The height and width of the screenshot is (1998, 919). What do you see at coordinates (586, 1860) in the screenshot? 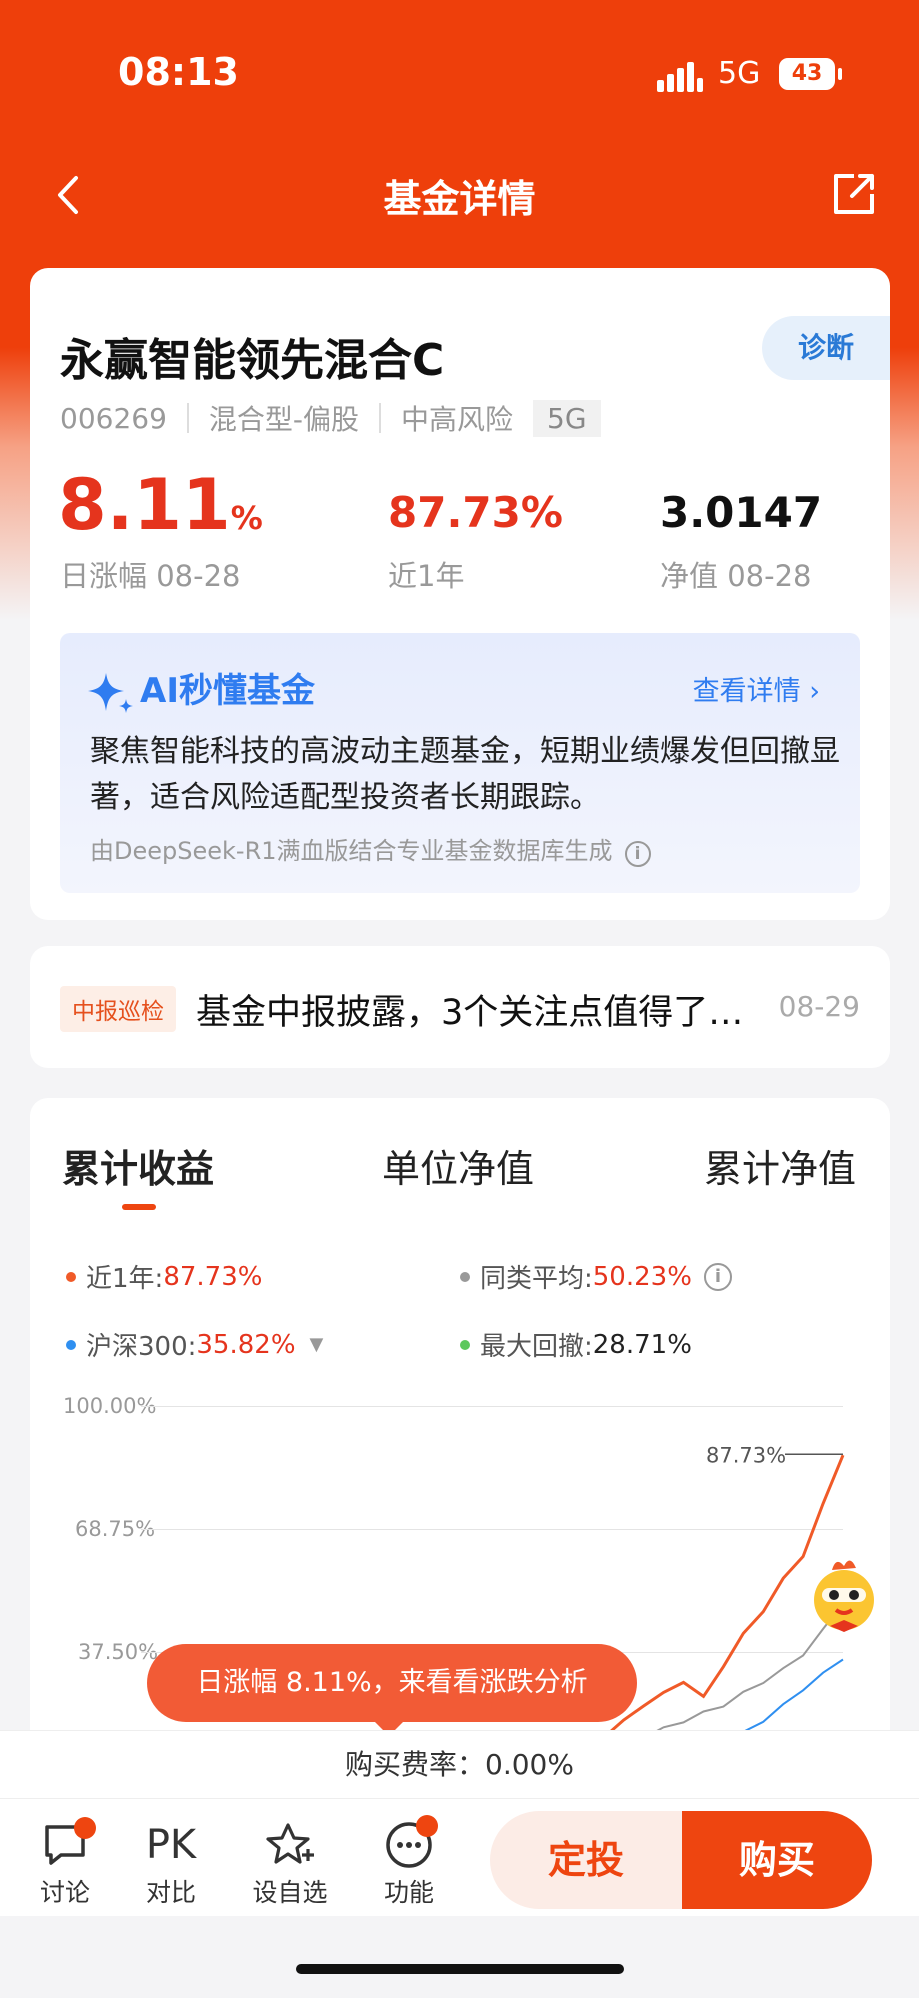
I see `sip-button: 定投` at bounding box center [586, 1860].